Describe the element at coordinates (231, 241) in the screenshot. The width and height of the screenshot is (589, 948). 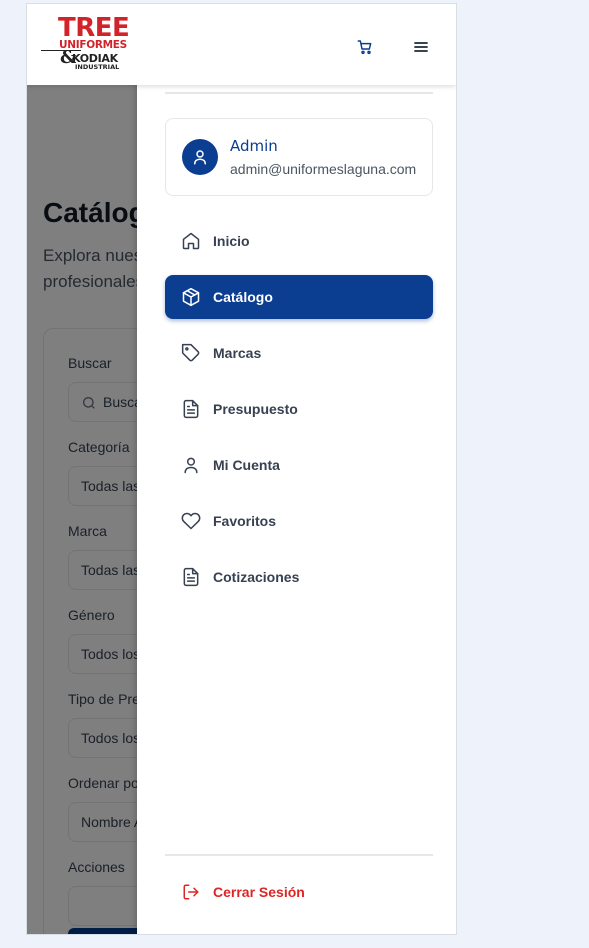
I see `nav-item-label: Inicio` at that location.